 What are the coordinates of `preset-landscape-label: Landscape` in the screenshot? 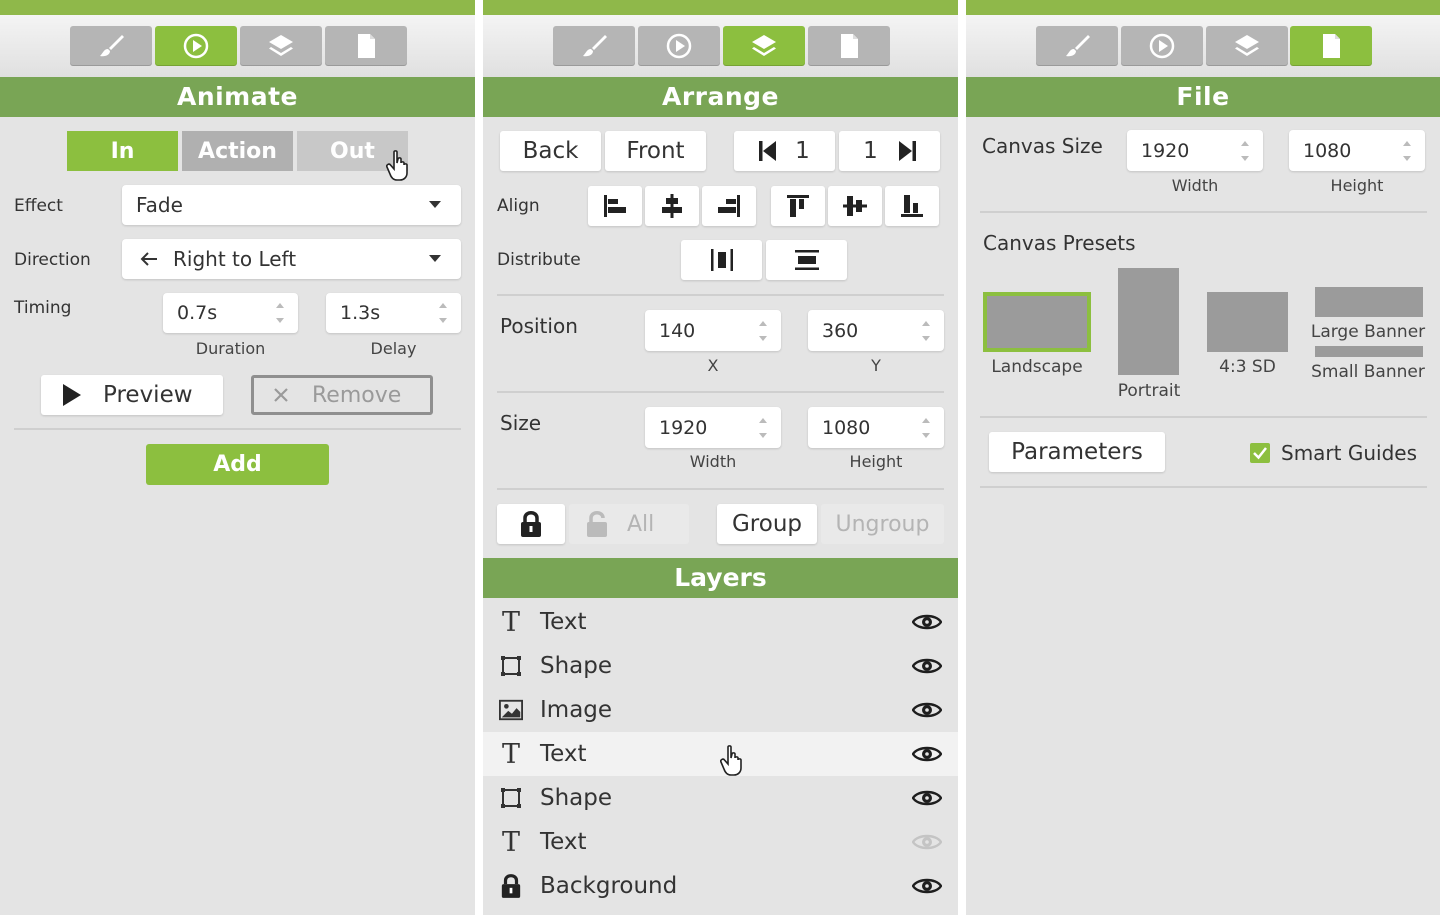 It's located at (1037, 367).